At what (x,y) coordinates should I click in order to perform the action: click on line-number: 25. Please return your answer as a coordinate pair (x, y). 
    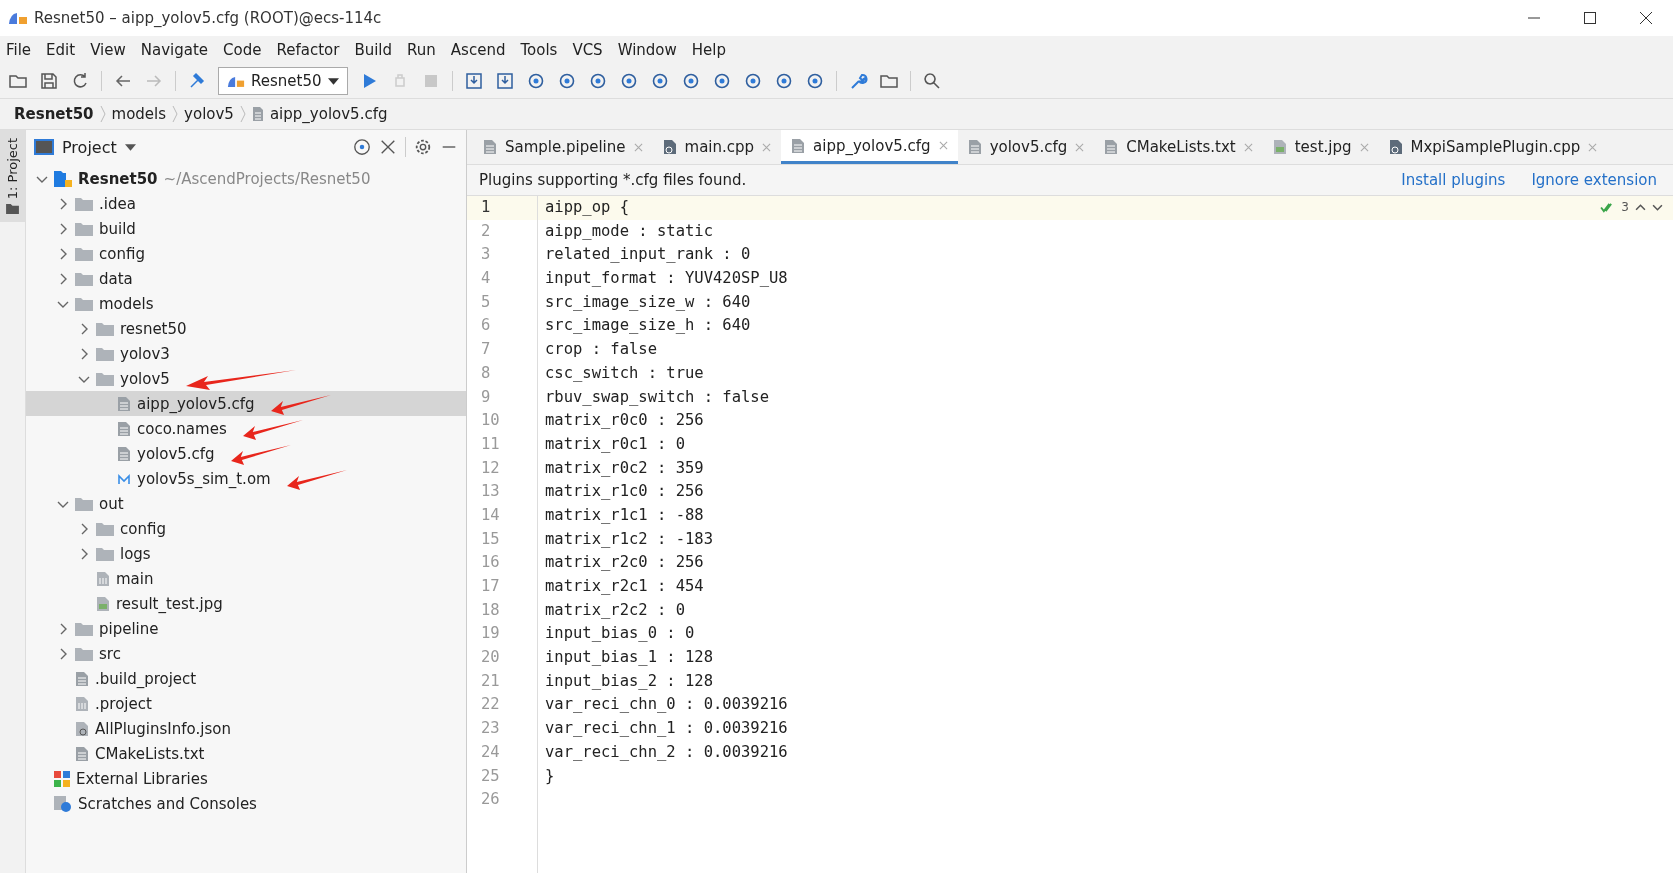
    Looking at the image, I should click on (490, 776).